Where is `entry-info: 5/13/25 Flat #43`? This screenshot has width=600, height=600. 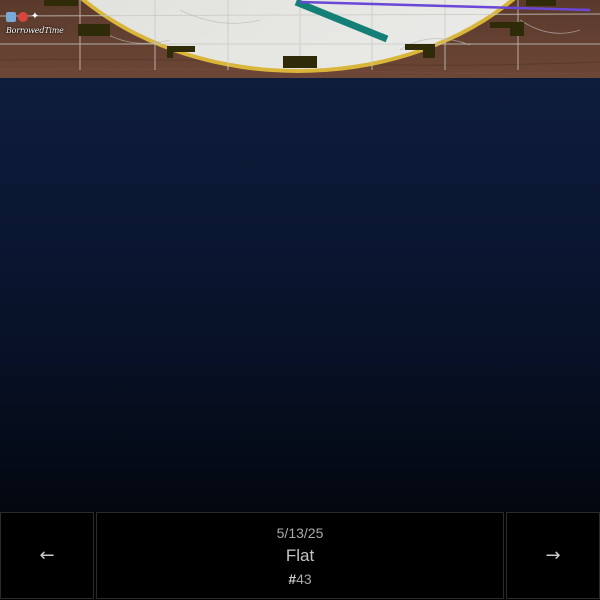
entry-info: 5/13/25 Flat #43 is located at coordinates (300, 555).